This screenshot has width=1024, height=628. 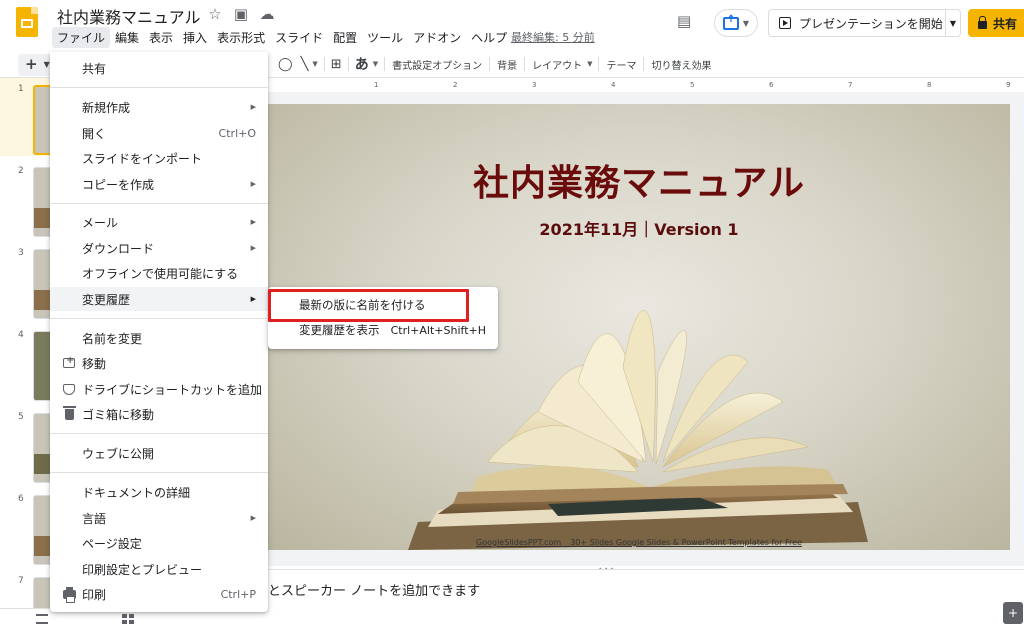 I want to click on lock-icon, so click(x=982, y=22).